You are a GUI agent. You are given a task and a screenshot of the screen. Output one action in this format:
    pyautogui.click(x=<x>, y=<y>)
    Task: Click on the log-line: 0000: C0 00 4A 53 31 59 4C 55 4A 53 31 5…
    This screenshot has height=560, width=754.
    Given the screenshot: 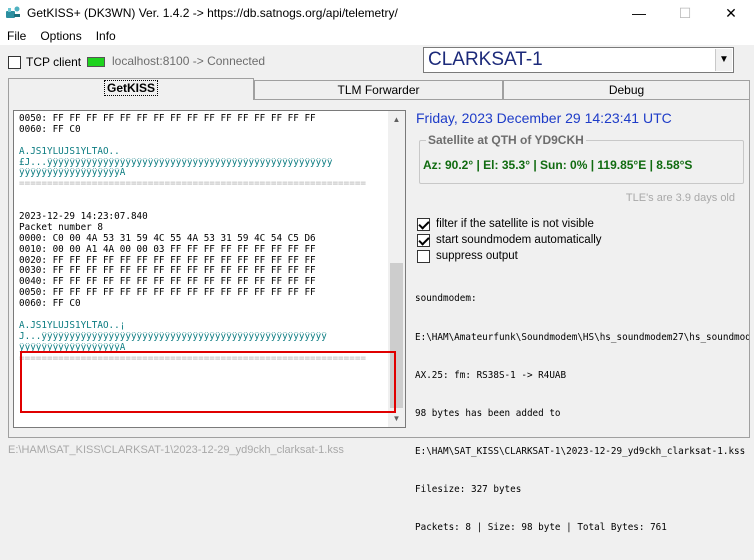 What is the action you would take?
    pyautogui.click(x=167, y=238)
    